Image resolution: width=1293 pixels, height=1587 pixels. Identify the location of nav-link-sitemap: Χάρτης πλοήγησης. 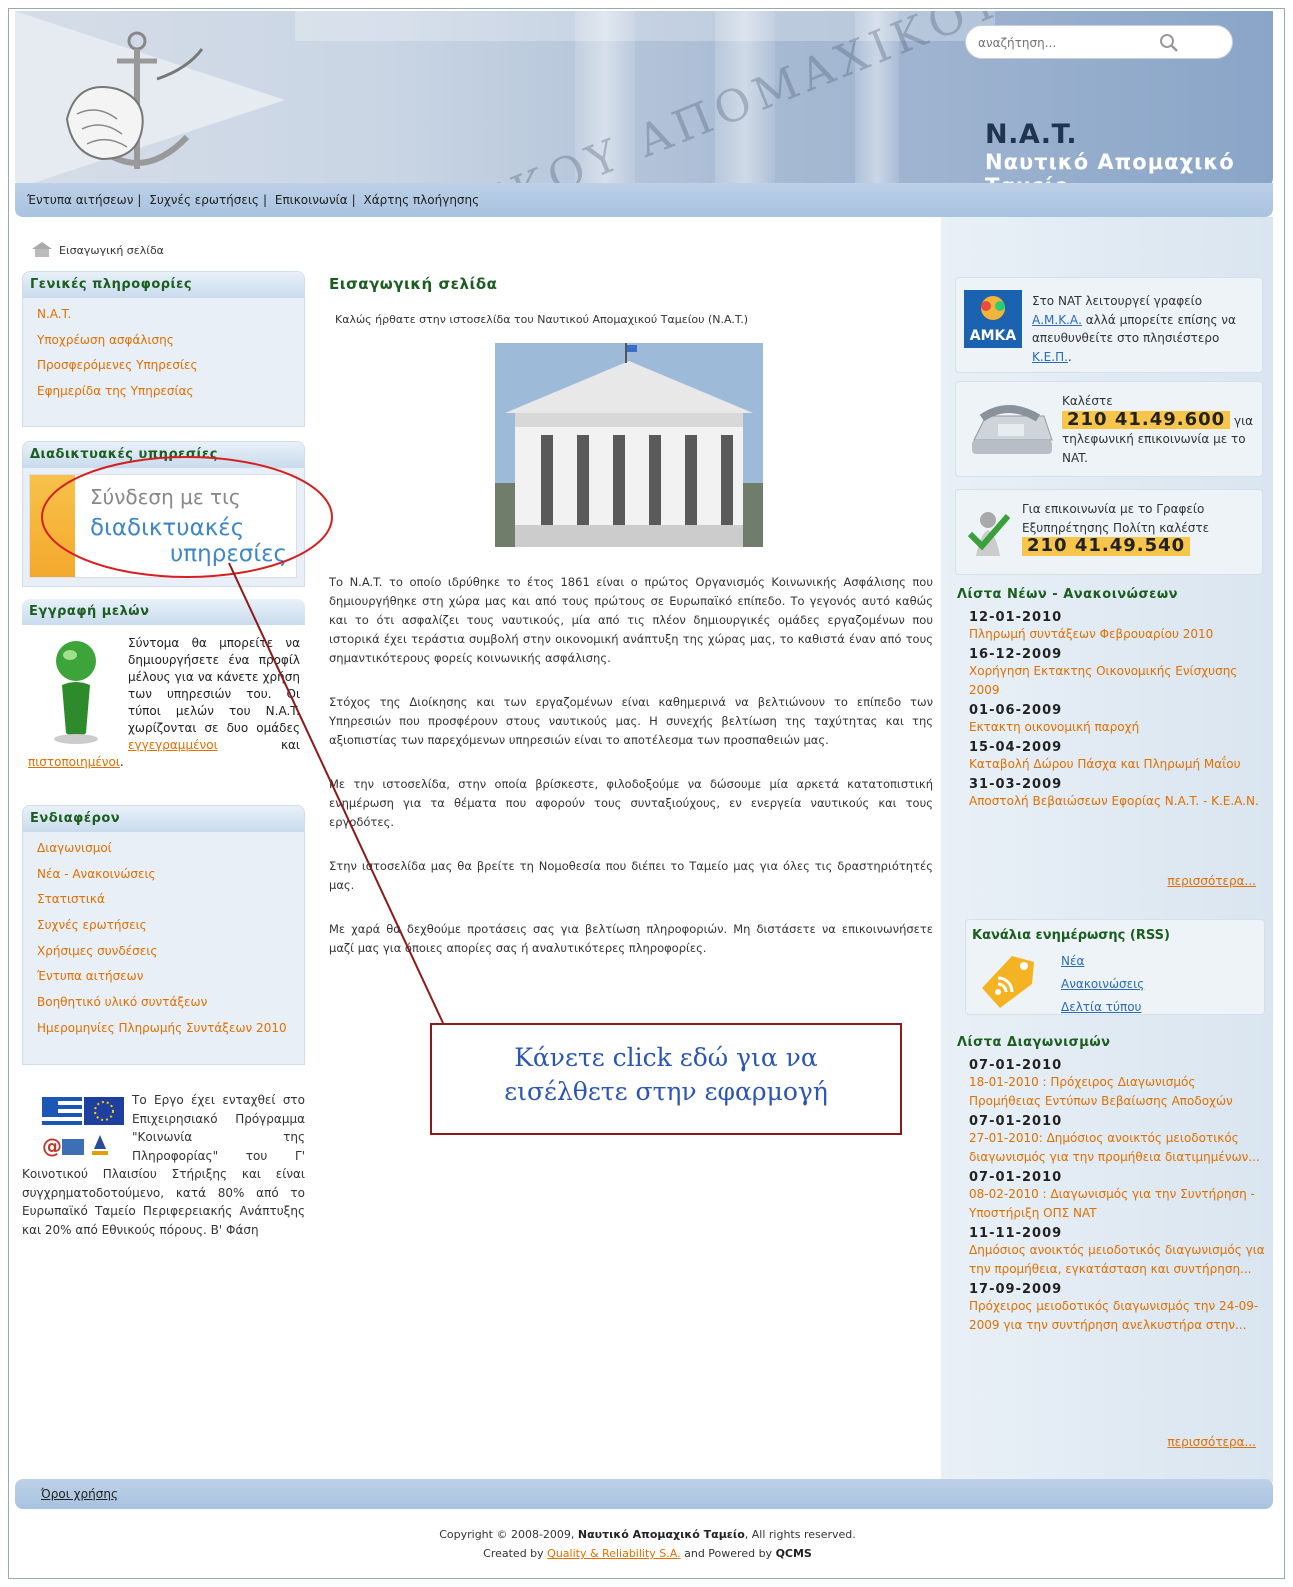
(422, 200).